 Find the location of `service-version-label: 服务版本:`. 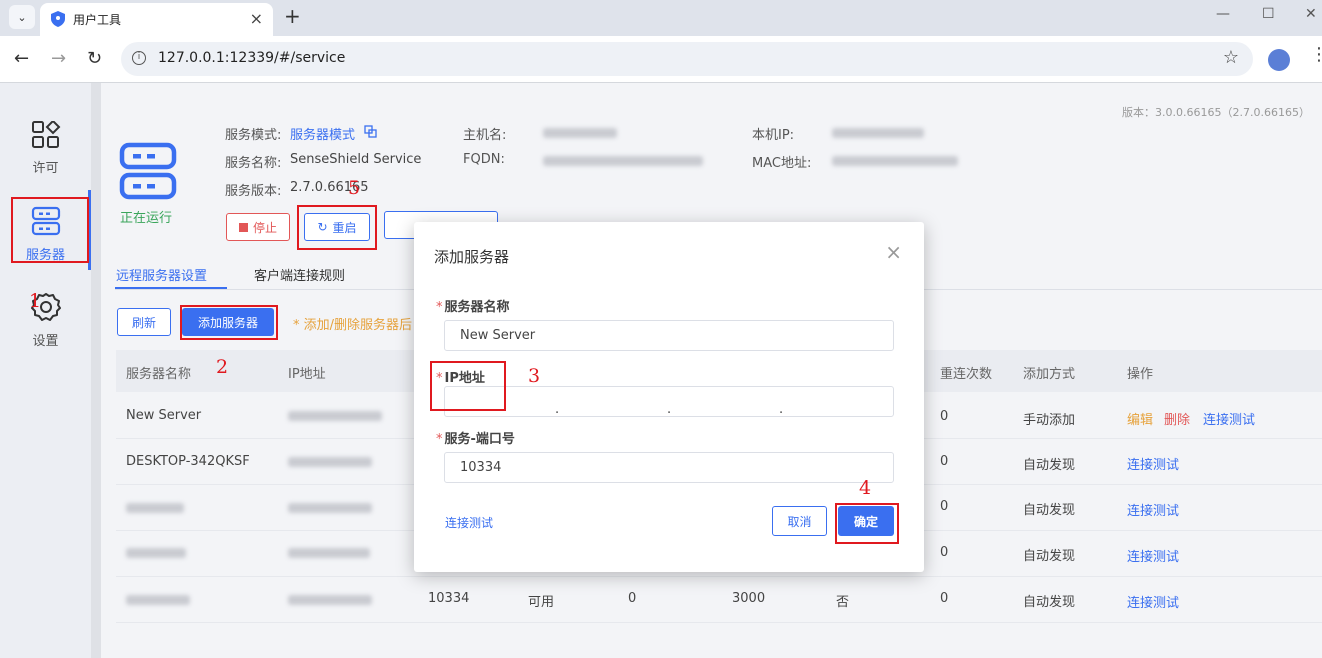

service-version-label: 服务版本: is located at coordinates (253, 191).